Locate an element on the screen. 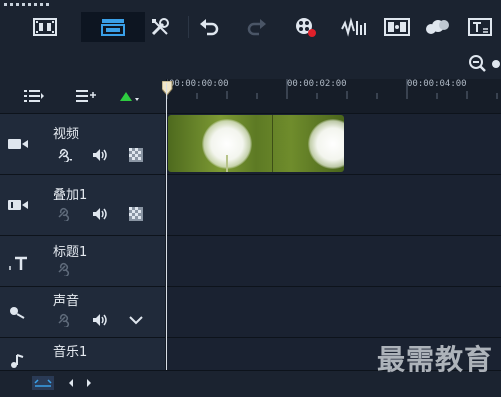  undo-icon is located at coordinates (209, 27).